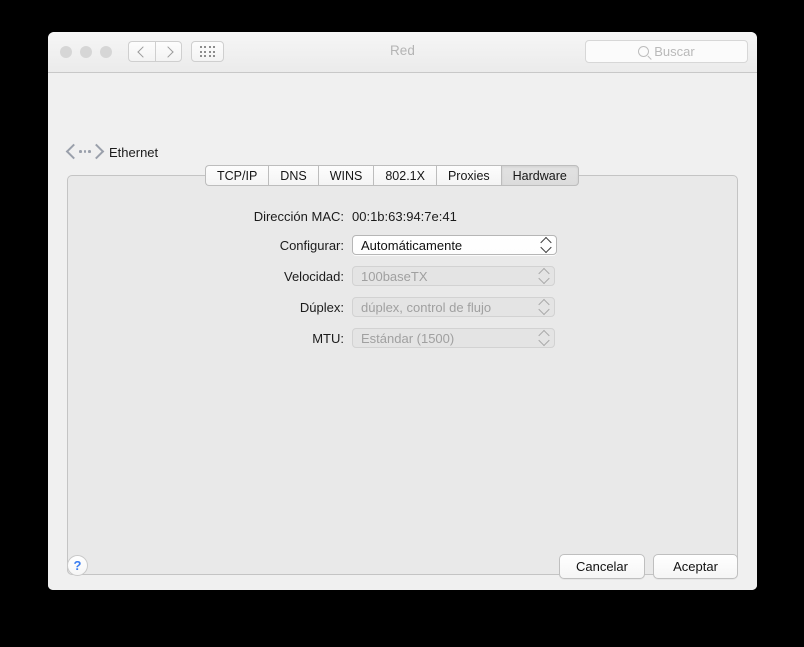  I want to click on service-name: Ethernet, so click(134, 152).